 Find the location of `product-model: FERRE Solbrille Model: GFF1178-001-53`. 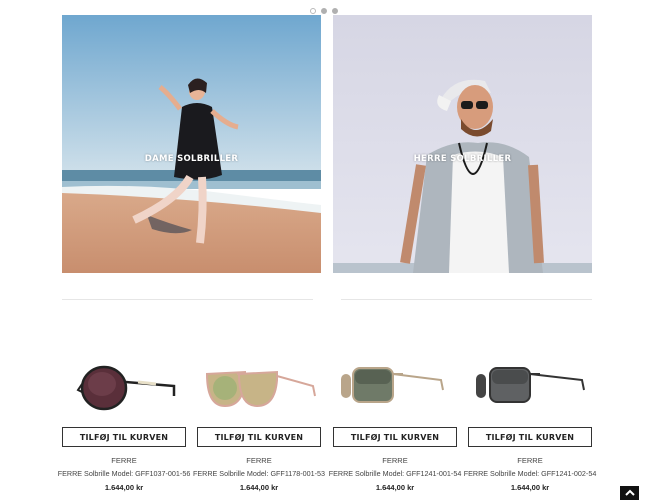

product-model: FERRE Solbrille Model: GFF1178-001-53 is located at coordinates (259, 473).